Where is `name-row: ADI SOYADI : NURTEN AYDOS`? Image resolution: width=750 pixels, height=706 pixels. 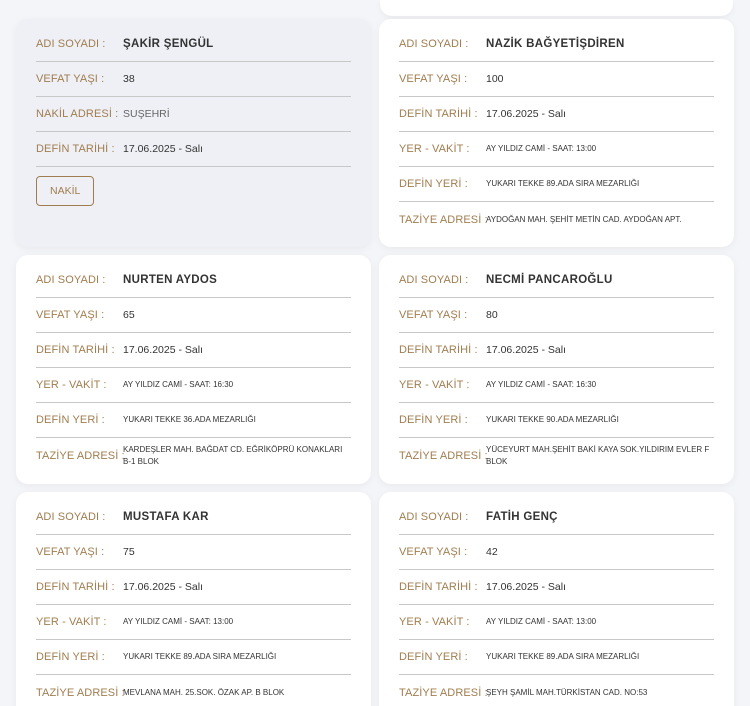
name-row: ADI SOYADI : NURTEN AYDOS is located at coordinates (193, 280).